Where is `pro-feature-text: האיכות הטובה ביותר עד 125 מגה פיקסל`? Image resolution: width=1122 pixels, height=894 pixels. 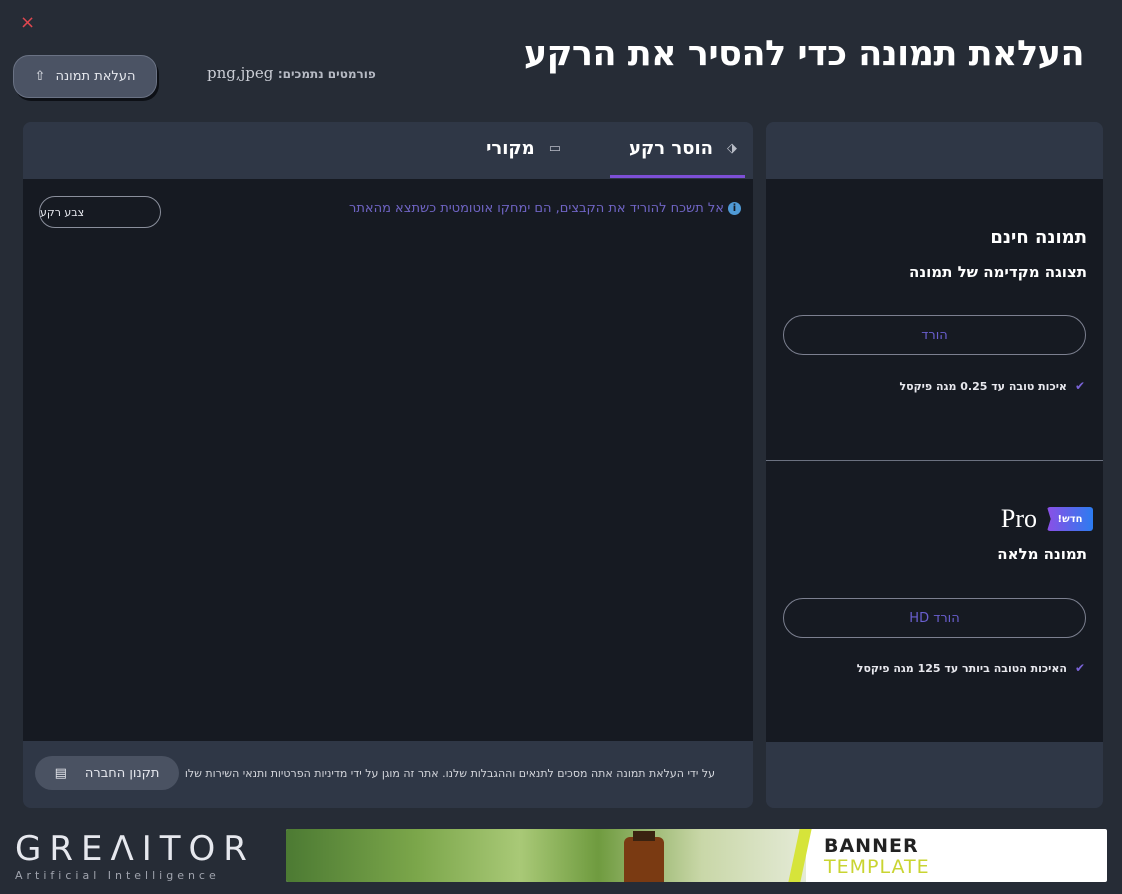 pro-feature-text: האיכות הטובה ביותר עד 125 מגה פיקסל is located at coordinates (961, 668).